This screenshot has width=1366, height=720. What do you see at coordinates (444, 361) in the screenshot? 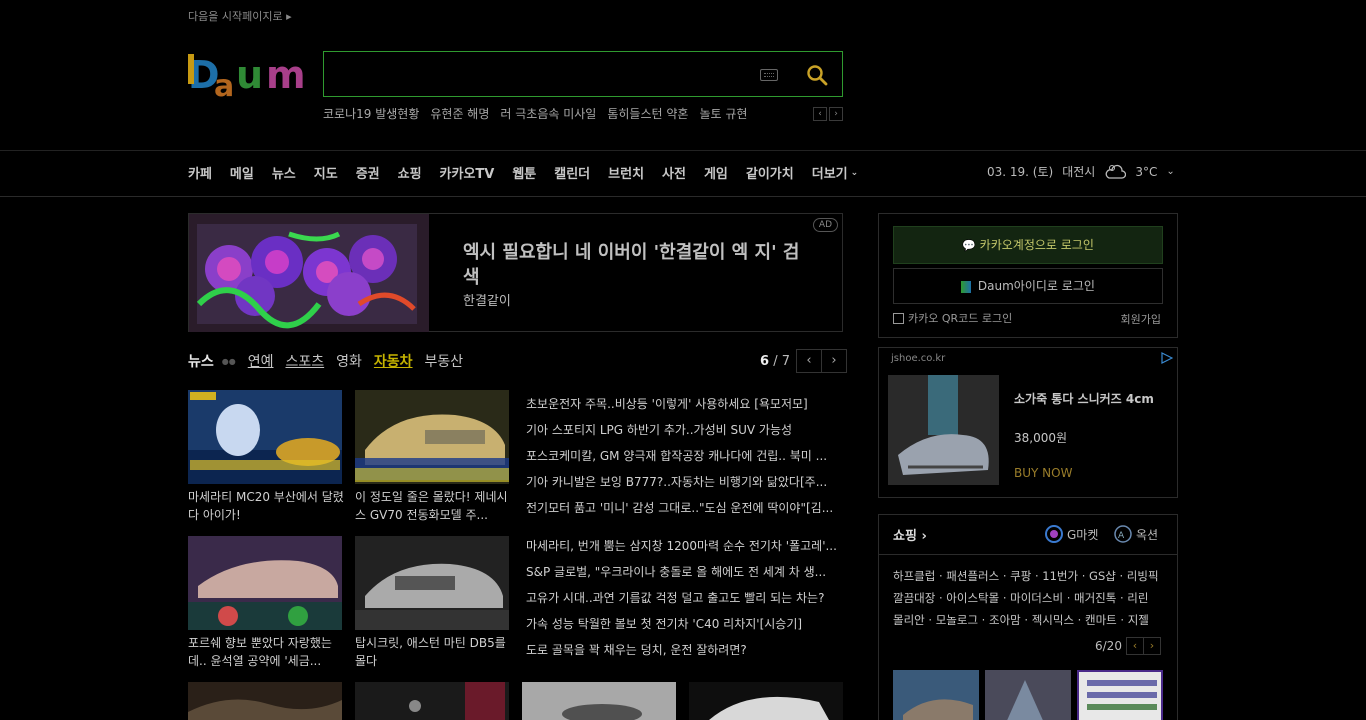
I see `tab-realestate: 부동산` at bounding box center [444, 361].